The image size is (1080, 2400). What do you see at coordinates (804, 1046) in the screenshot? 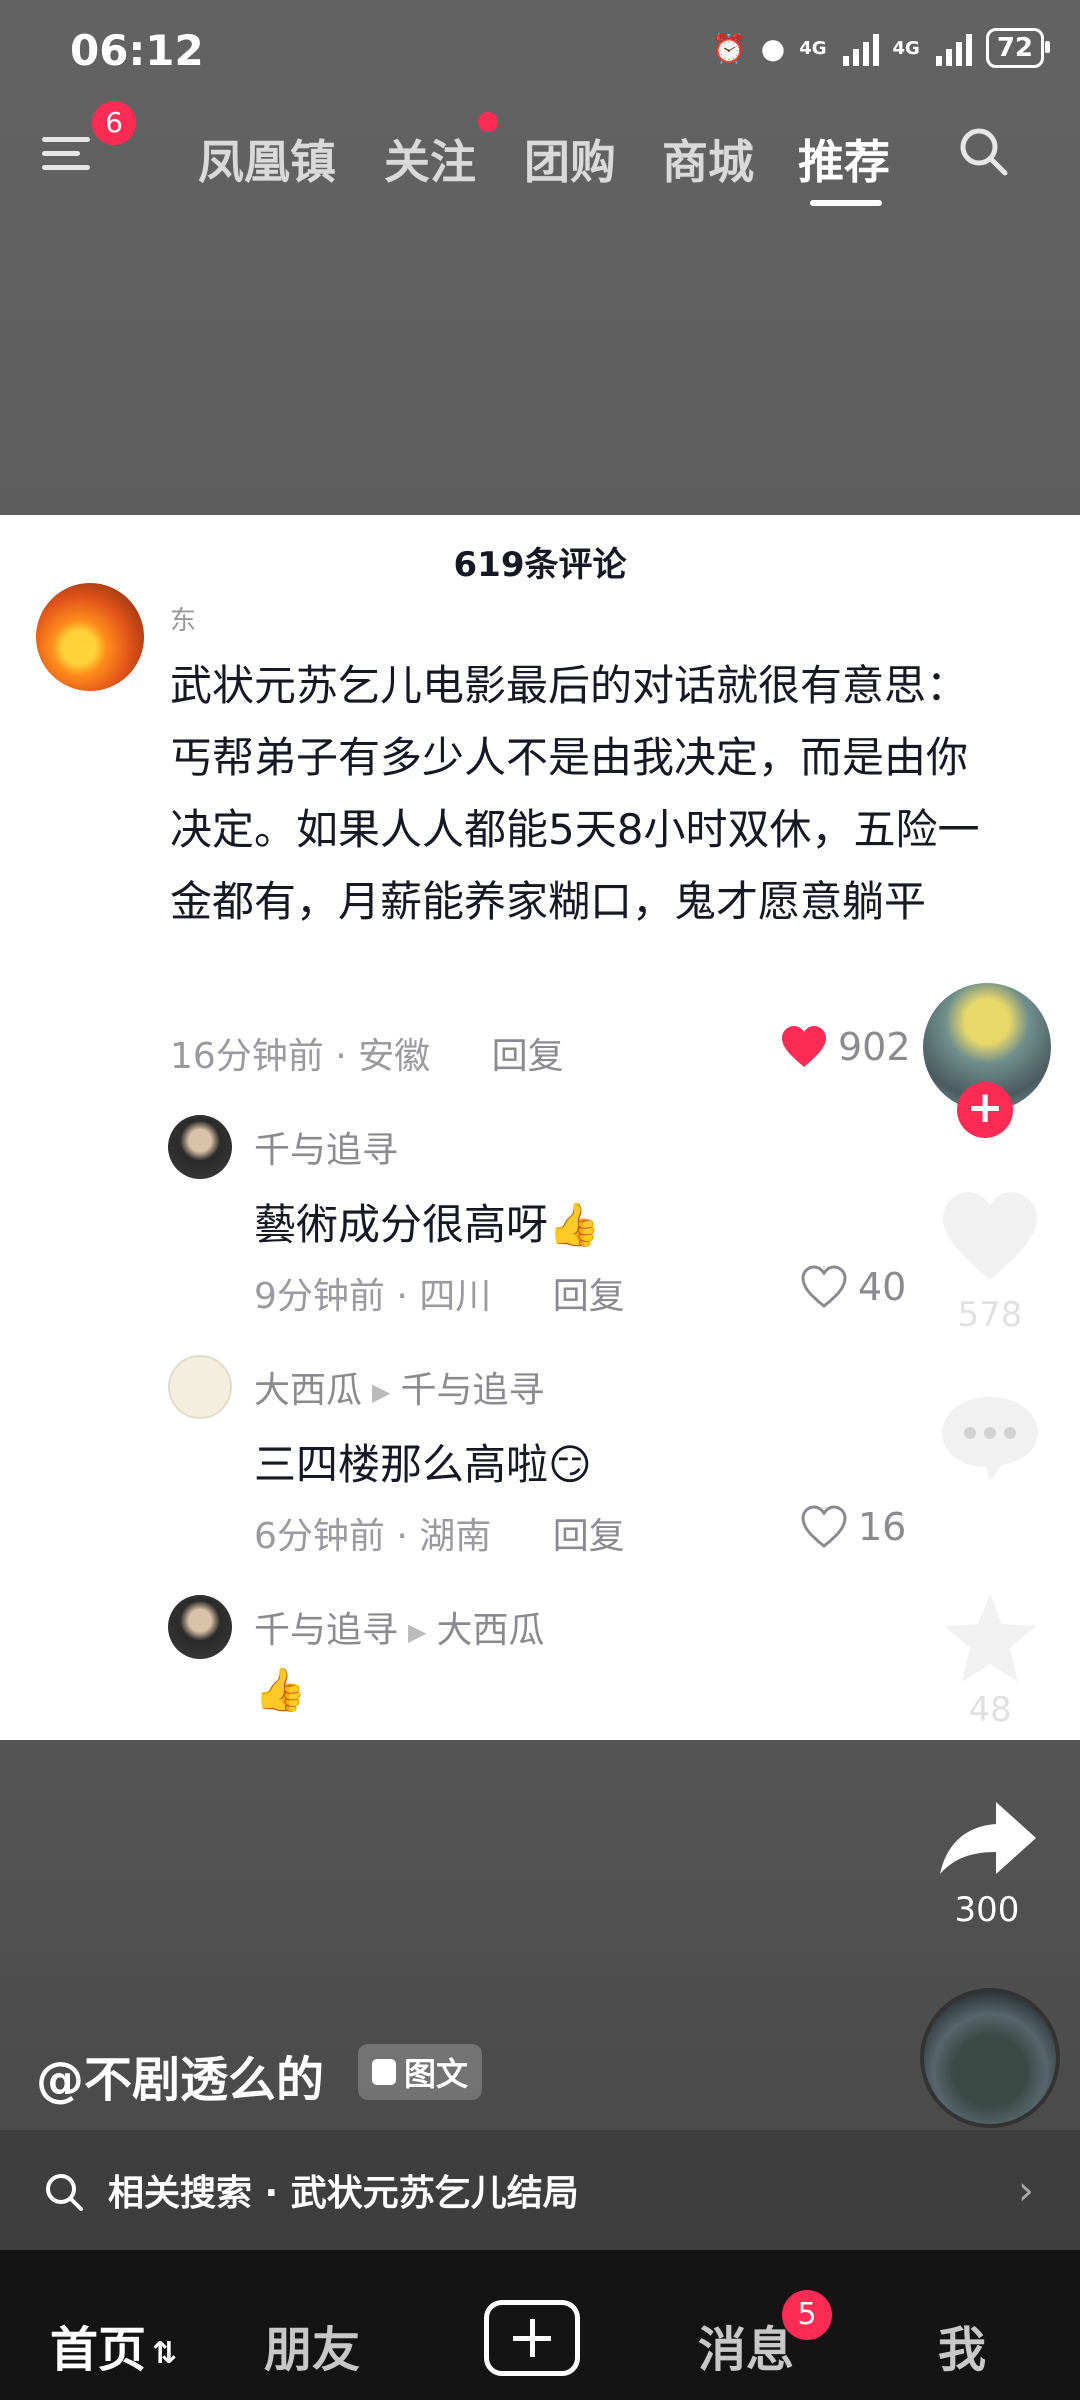
I see `heart-filled-icon` at bounding box center [804, 1046].